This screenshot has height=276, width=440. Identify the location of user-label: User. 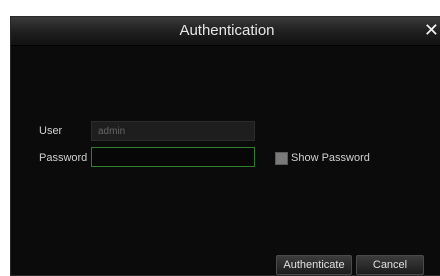
(51, 131).